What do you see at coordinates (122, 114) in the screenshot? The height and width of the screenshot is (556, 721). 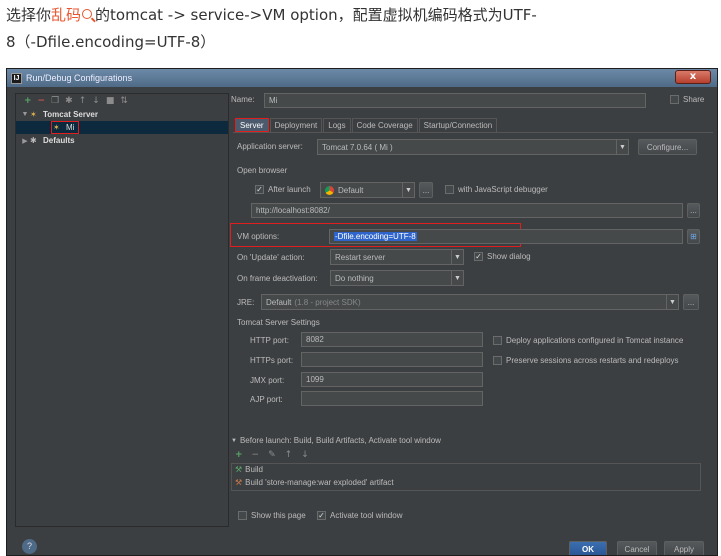 I see `tree-node-tomcat-server: ▼ ✶ Tomcat Server` at bounding box center [122, 114].